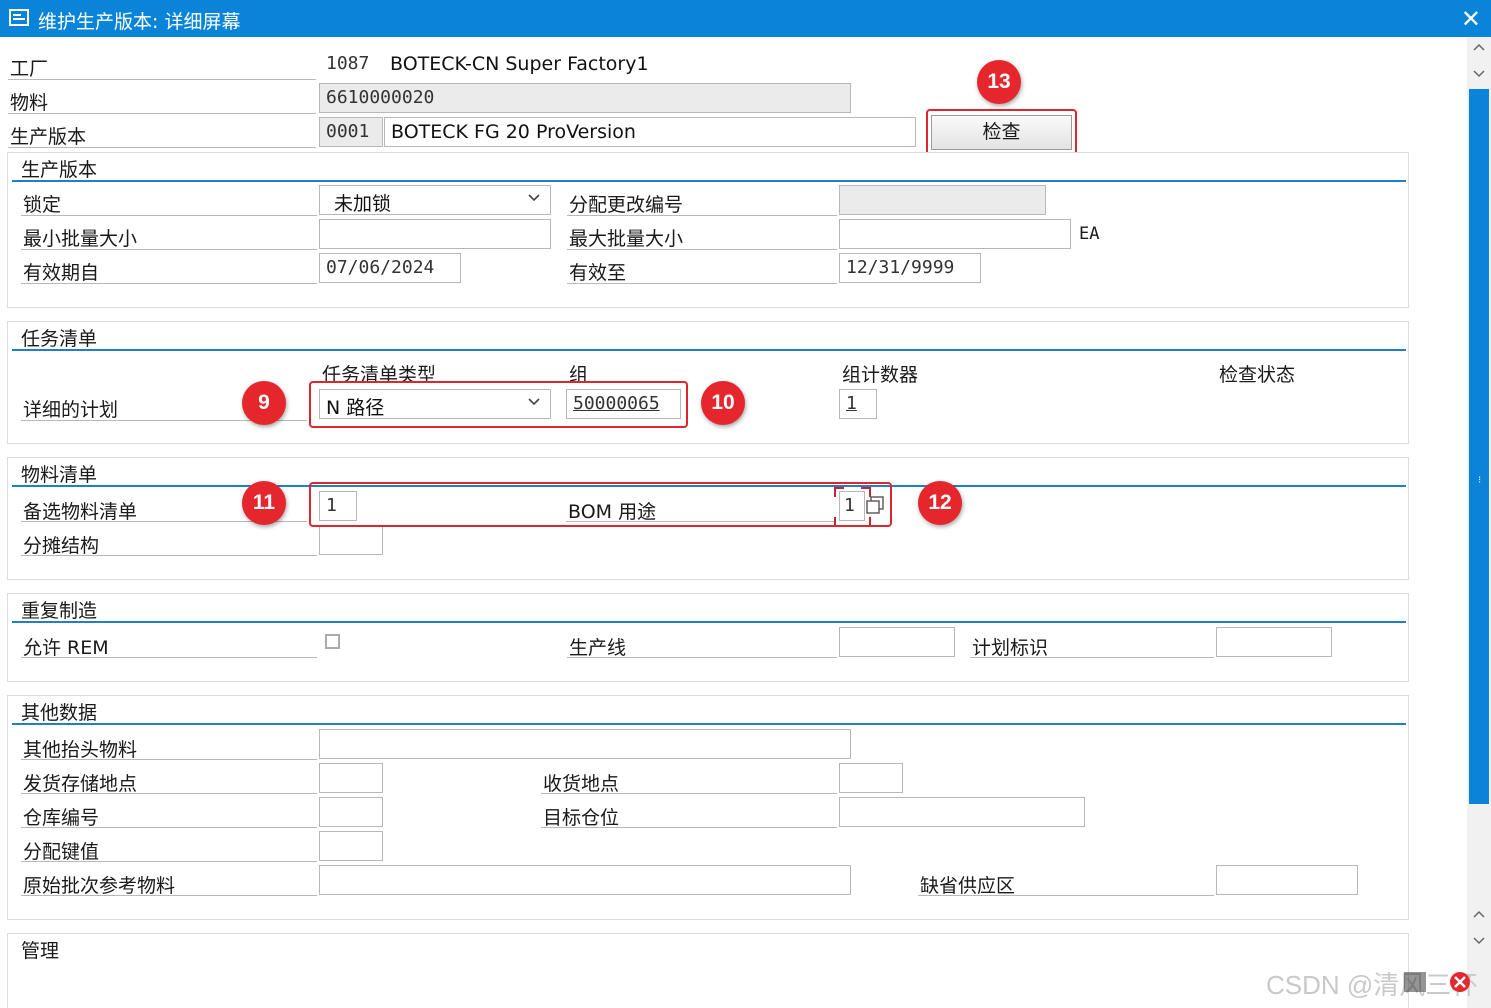 The image size is (1491, 1008). I want to click on col-group-counter: 组计数器, so click(880, 375).